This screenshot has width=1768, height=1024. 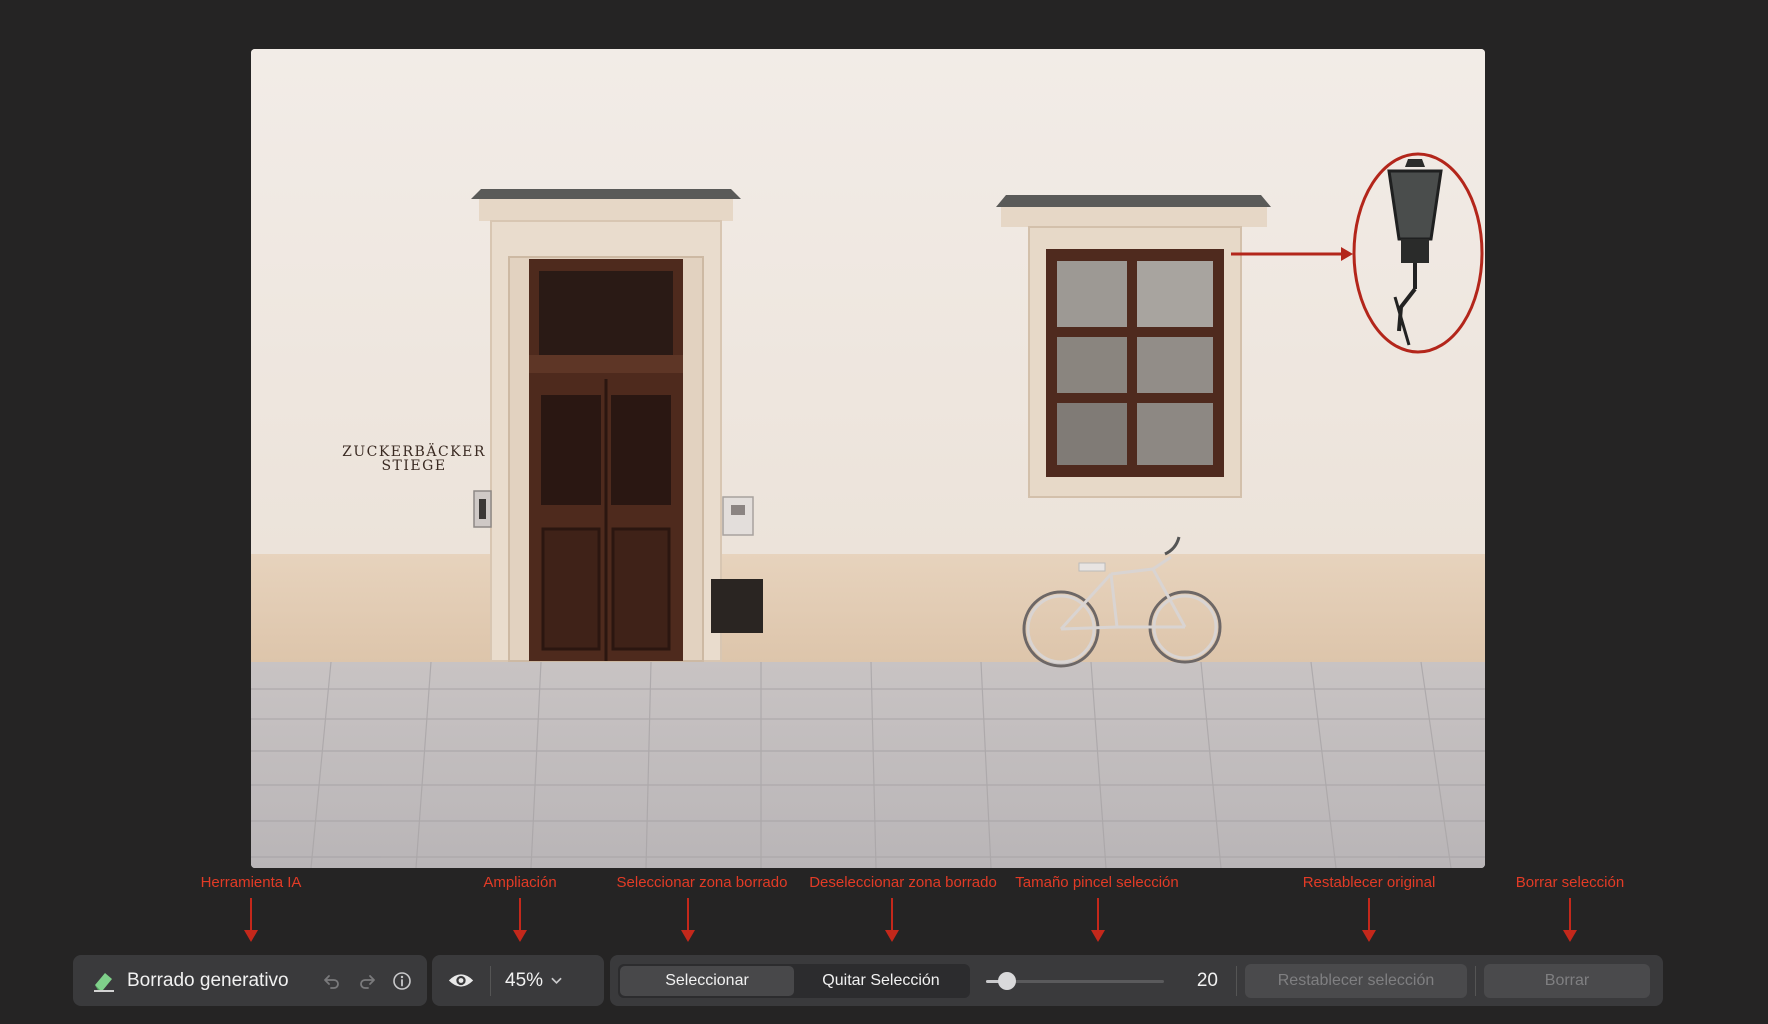 What do you see at coordinates (1097, 882) in the screenshot?
I see `annotation-tamano-pincel: Tamaño pincel selección` at bounding box center [1097, 882].